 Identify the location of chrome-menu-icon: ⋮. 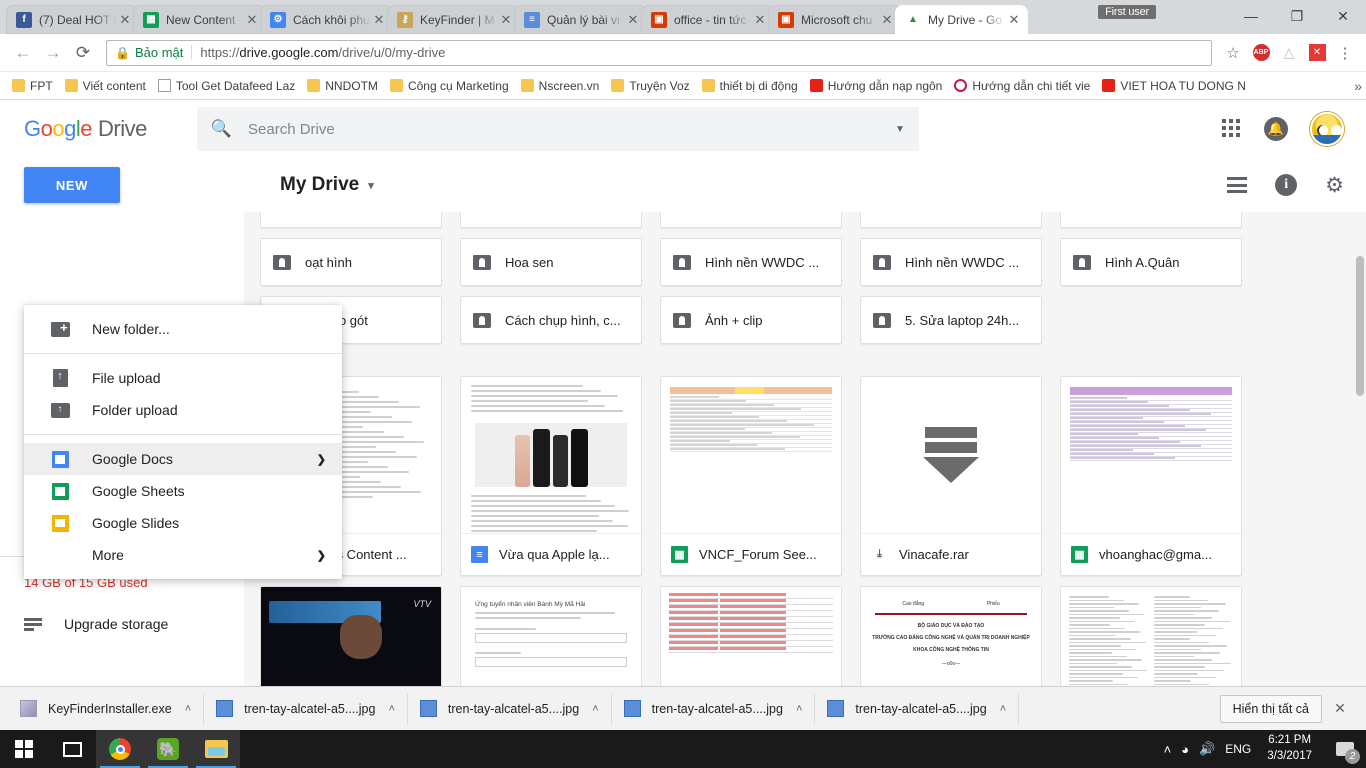
(1345, 53).